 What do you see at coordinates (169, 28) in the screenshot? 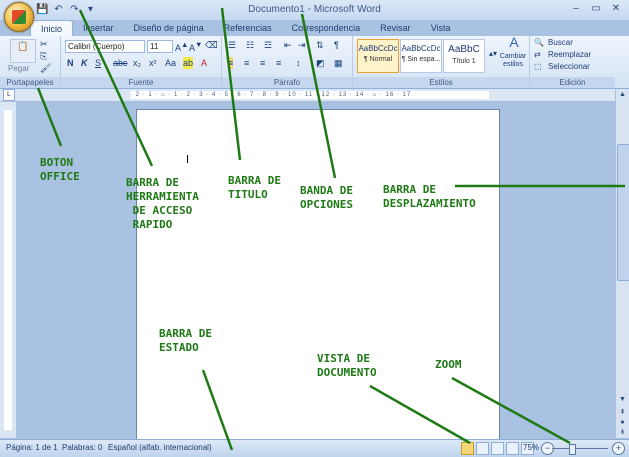
I see `tab-diseno-pagina: Diseño de página` at bounding box center [169, 28].